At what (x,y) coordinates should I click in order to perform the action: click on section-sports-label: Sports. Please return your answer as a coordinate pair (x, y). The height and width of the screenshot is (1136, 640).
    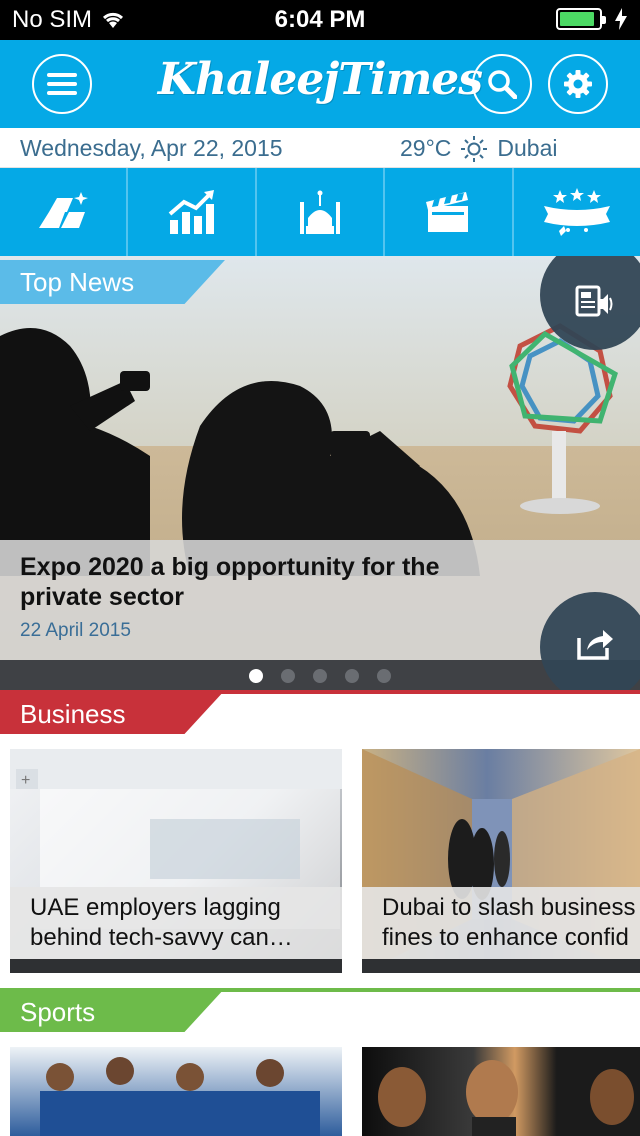
    Looking at the image, I should click on (112, 1010).